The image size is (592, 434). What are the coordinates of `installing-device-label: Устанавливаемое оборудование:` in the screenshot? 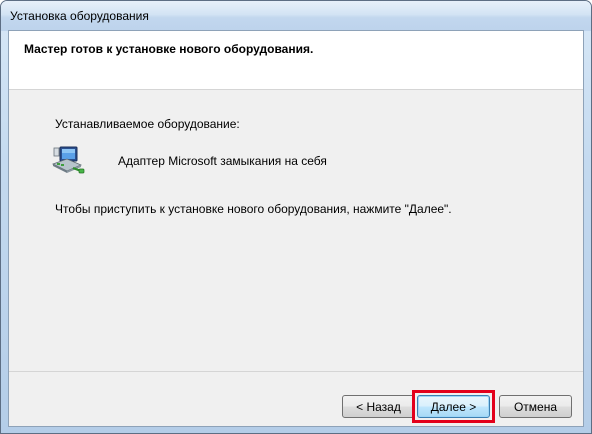 It's located at (147, 124).